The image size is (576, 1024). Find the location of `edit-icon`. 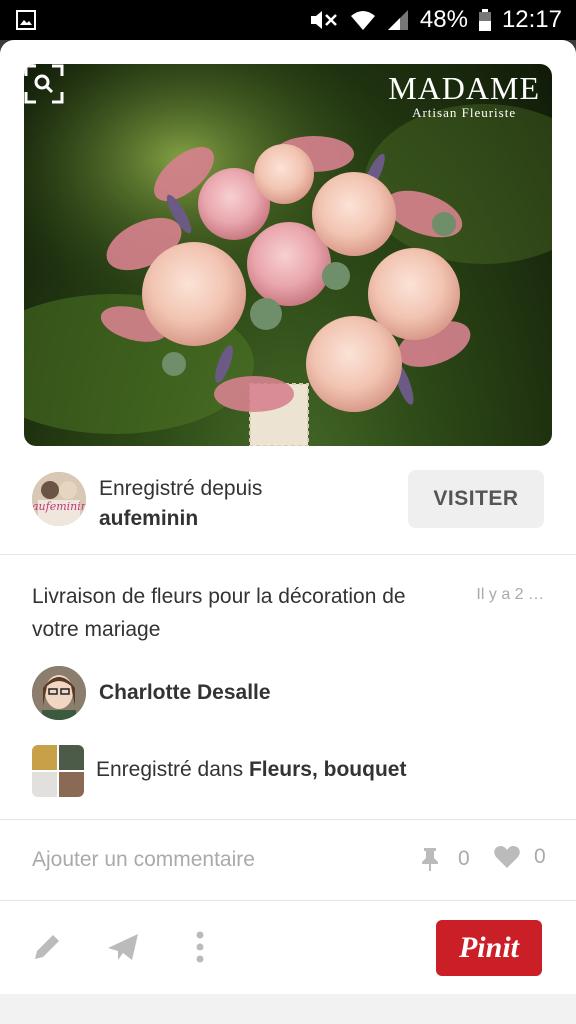

edit-icon is located at coordinates (47, 947).